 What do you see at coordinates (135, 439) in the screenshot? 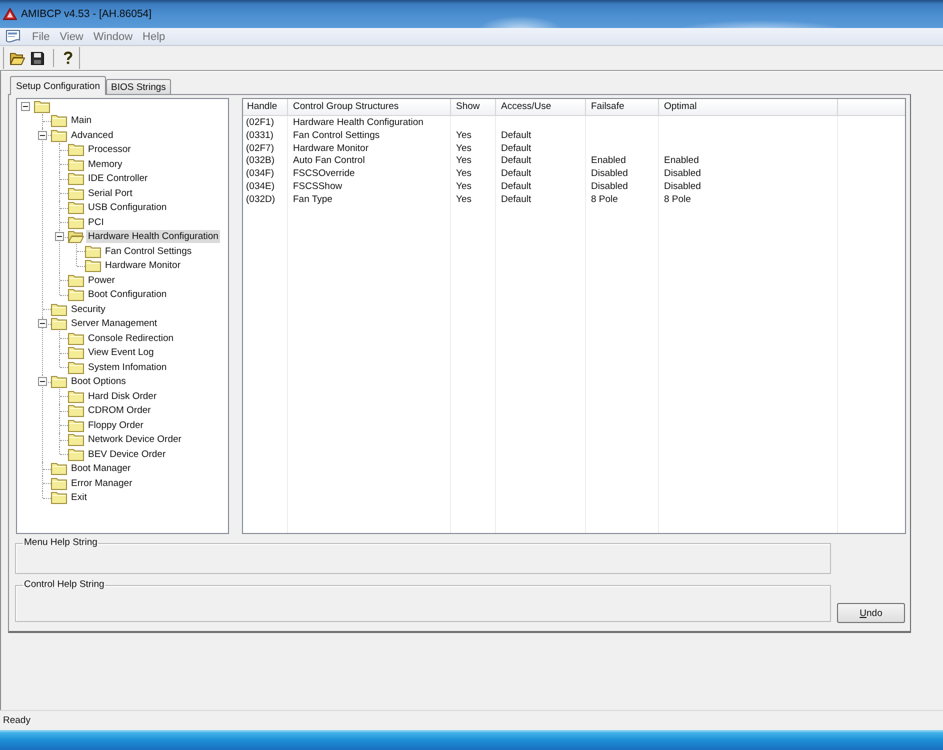
I see `tree-item: Network Device Order` at bounding box center [135, 439].